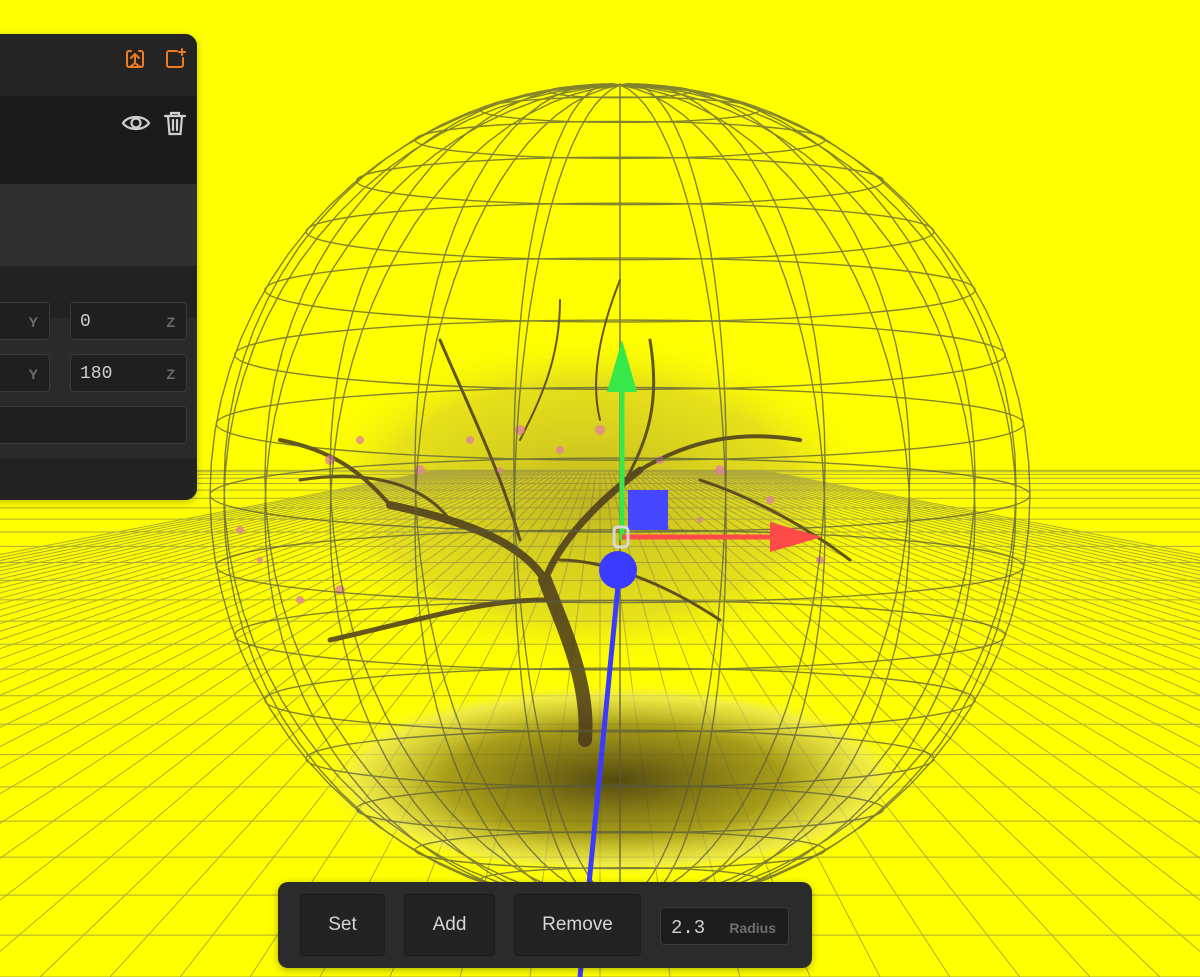 The image size is (1200, 977). I want to click on rotation-z-value: 180, so click(96, 374).